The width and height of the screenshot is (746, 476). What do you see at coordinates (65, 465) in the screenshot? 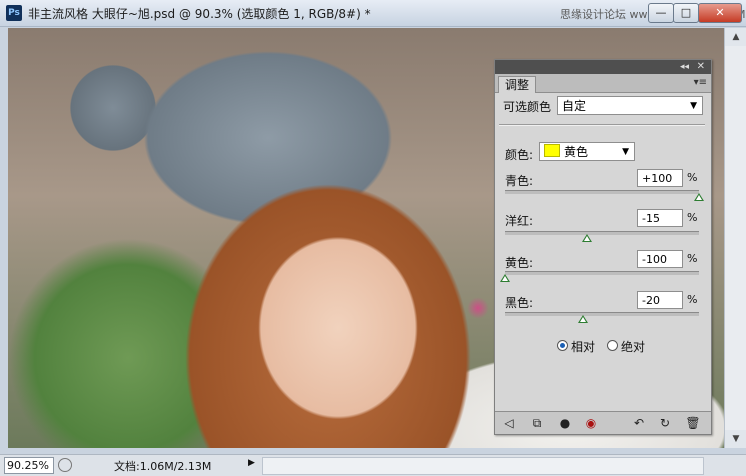
I see `status-menu-icon` at bounding box center [65, 465].